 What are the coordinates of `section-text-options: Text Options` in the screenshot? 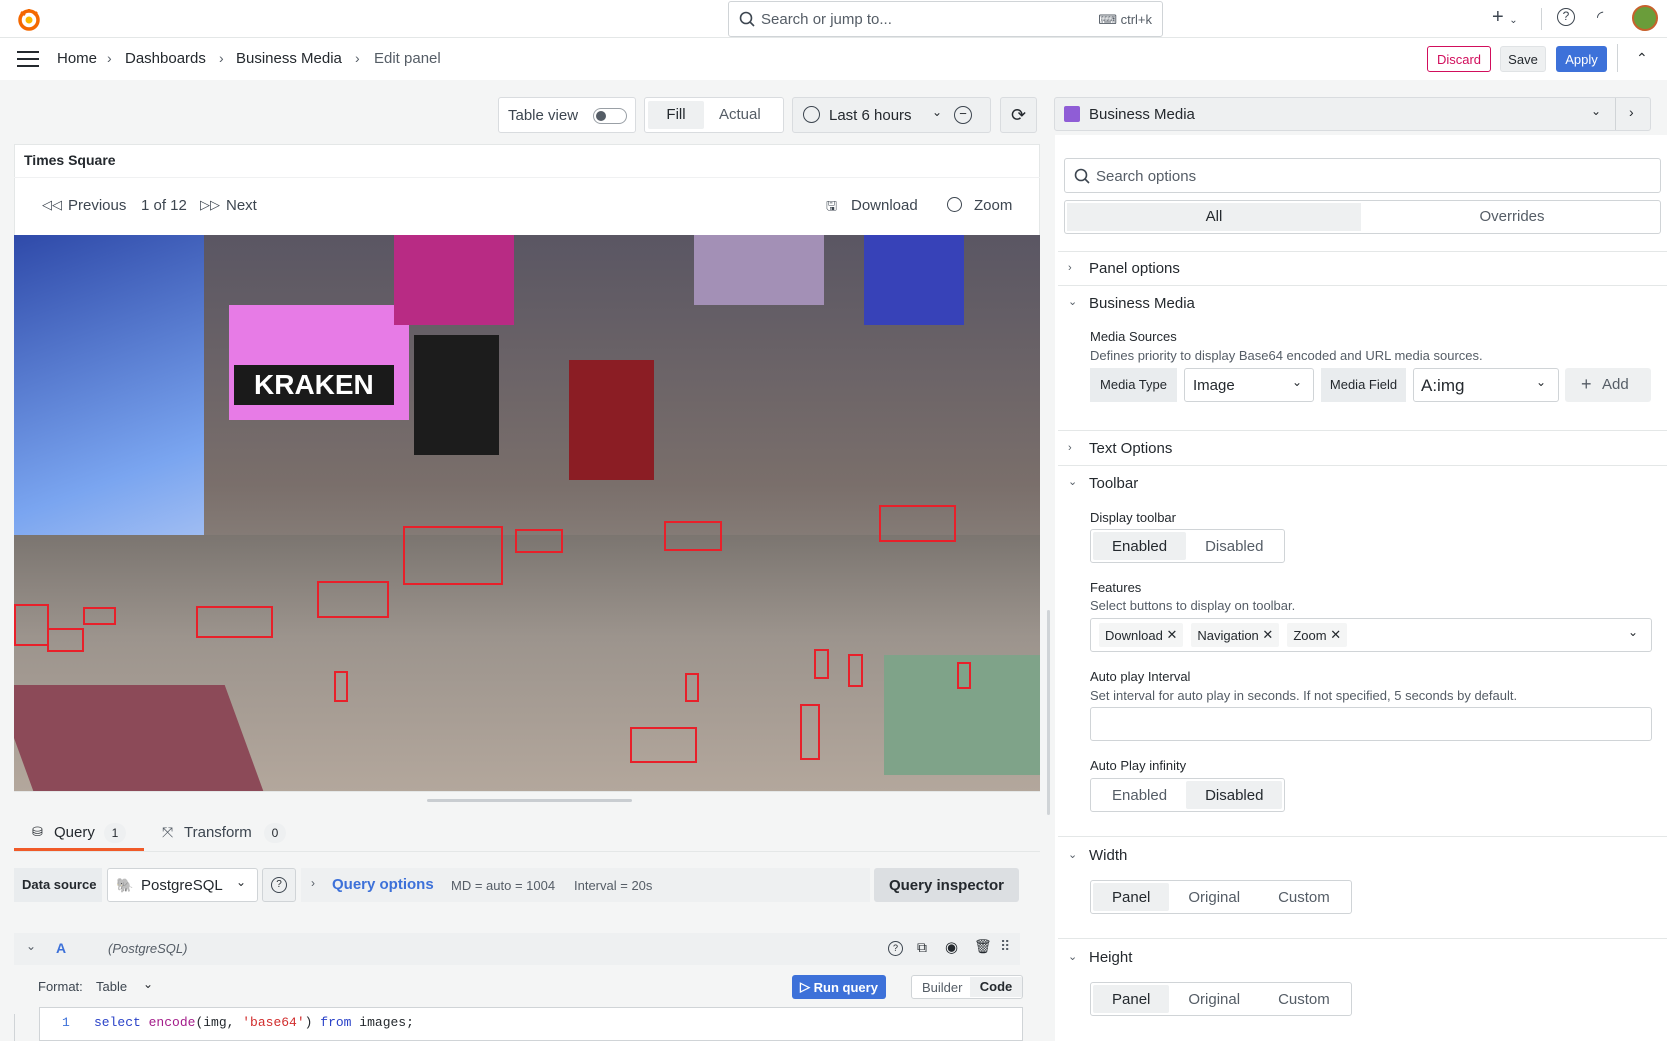 It's located at (1130, 448).